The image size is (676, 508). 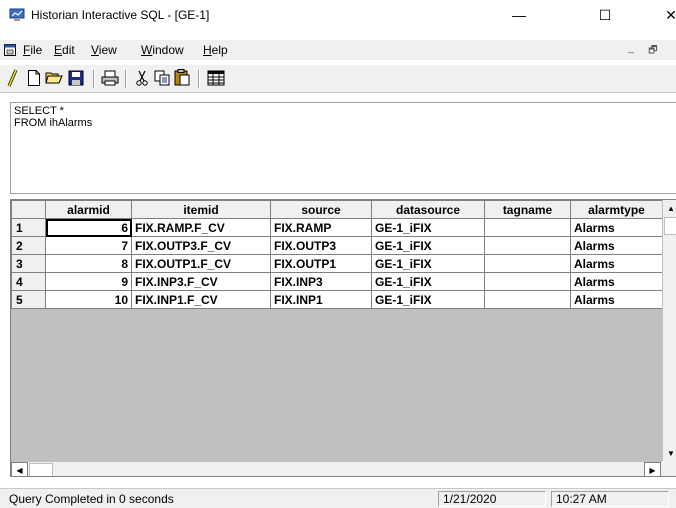 I want to click on historian-app-icon, so click(x=17, y=15).